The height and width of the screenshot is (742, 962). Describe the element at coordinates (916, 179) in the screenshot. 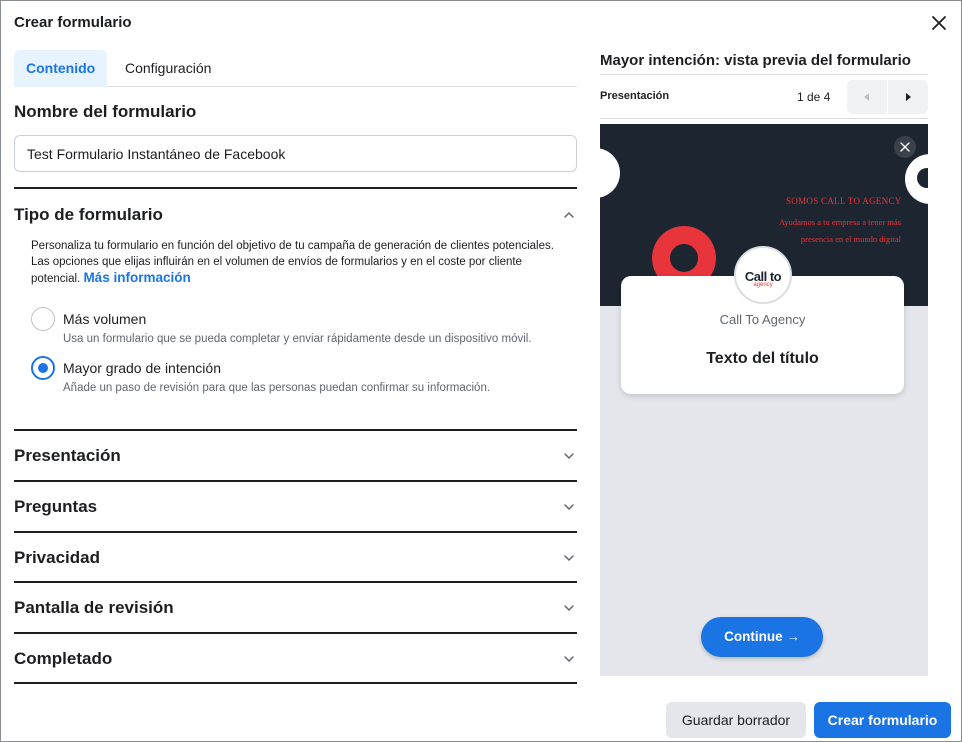

I see `decorative-circle-right` at that location.